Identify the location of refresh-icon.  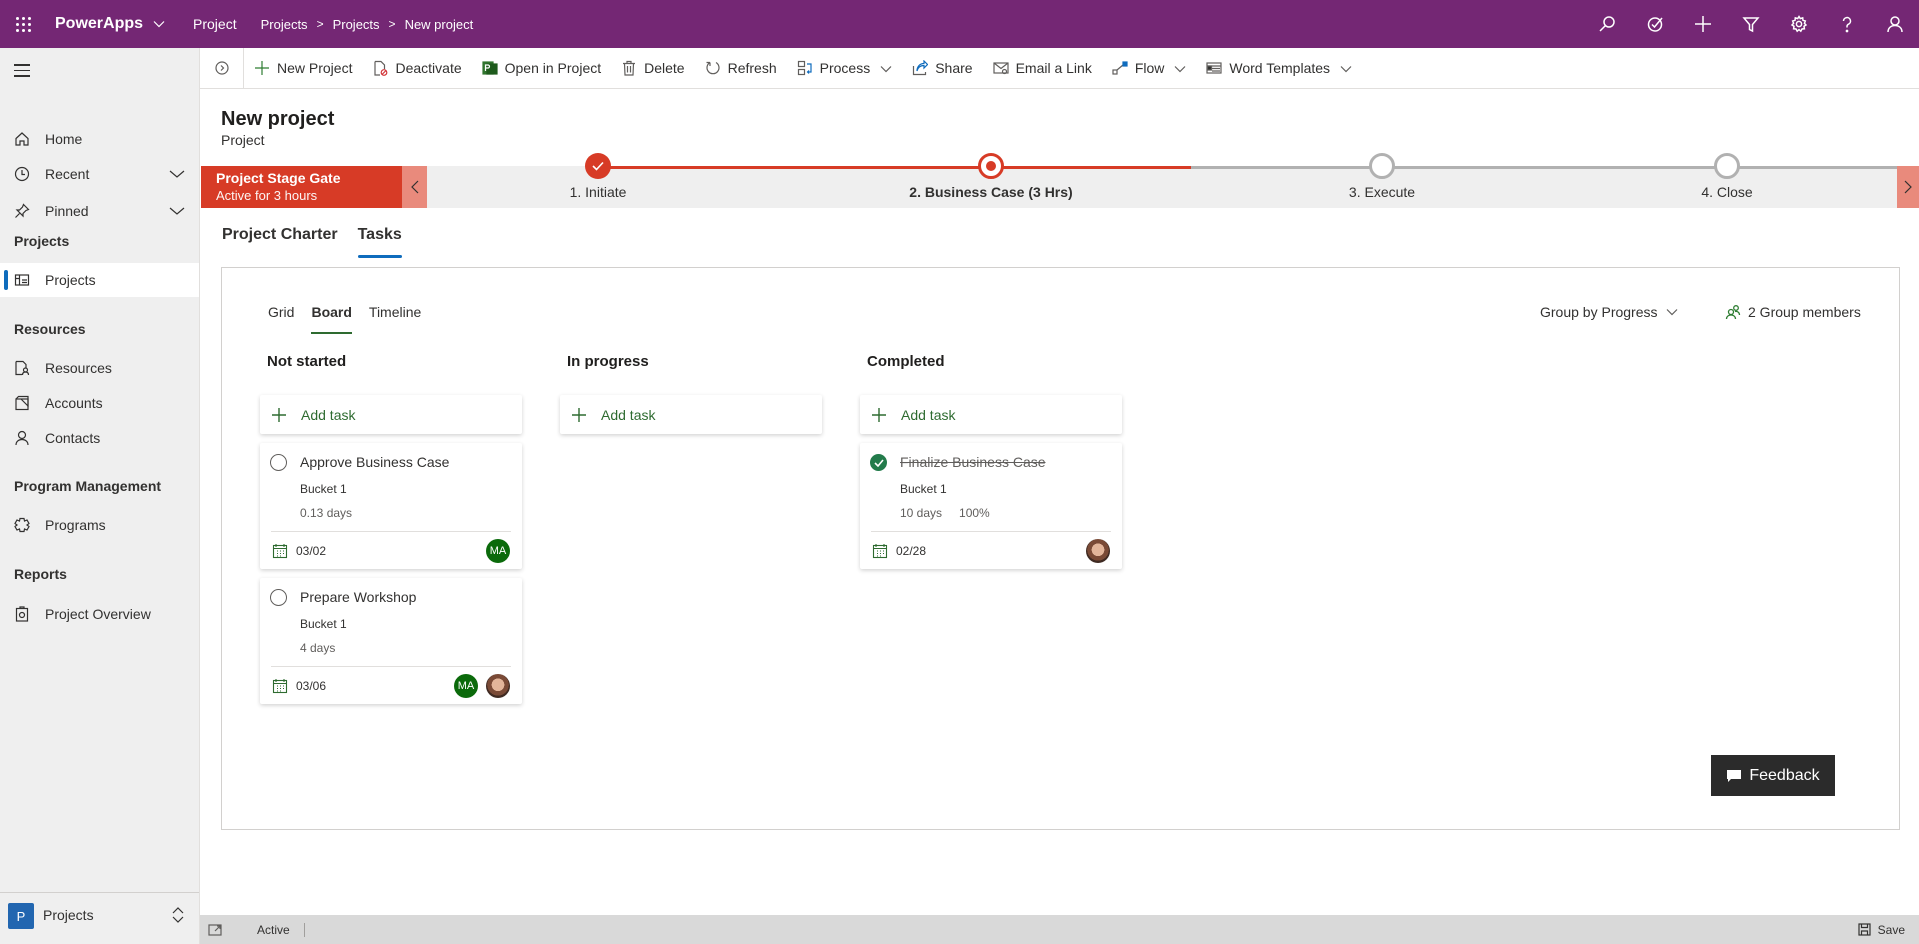
(713, 68).